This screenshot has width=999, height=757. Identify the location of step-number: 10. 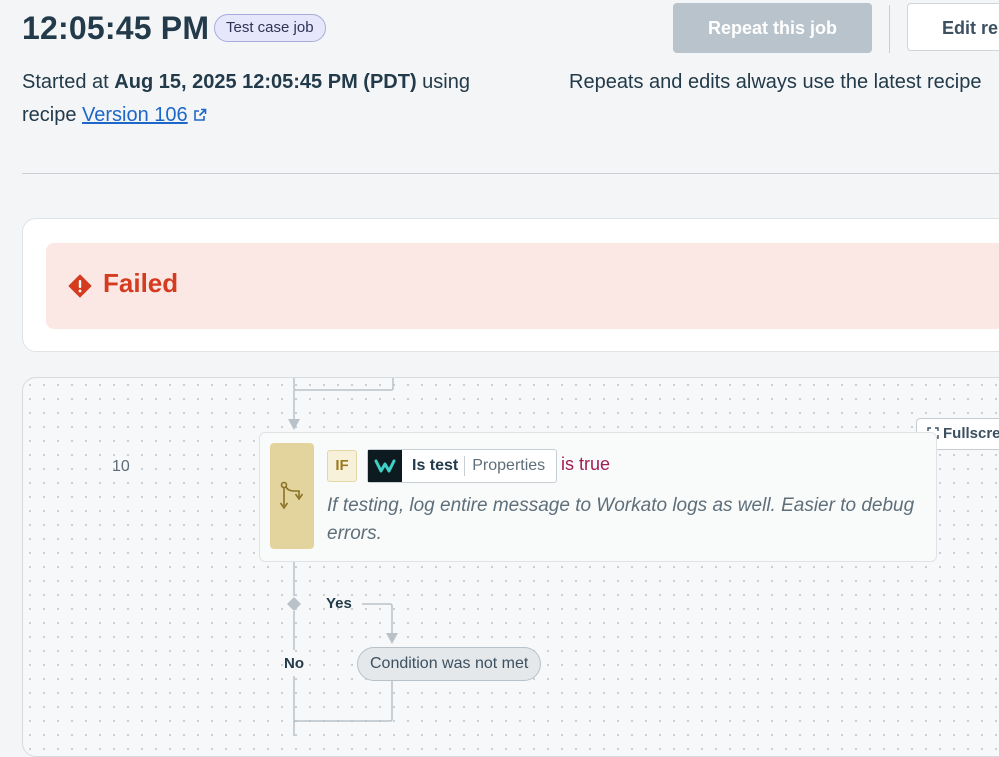
(121, 466).